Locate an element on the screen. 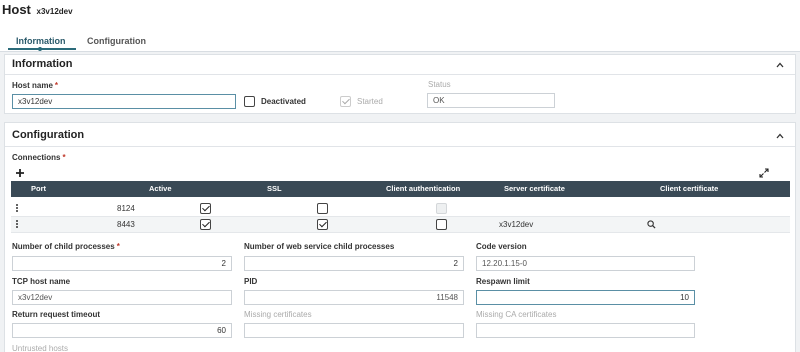 The height and width of the screenshot is (352, 800). table-row: 8124 is located at coordinates (400, 209).